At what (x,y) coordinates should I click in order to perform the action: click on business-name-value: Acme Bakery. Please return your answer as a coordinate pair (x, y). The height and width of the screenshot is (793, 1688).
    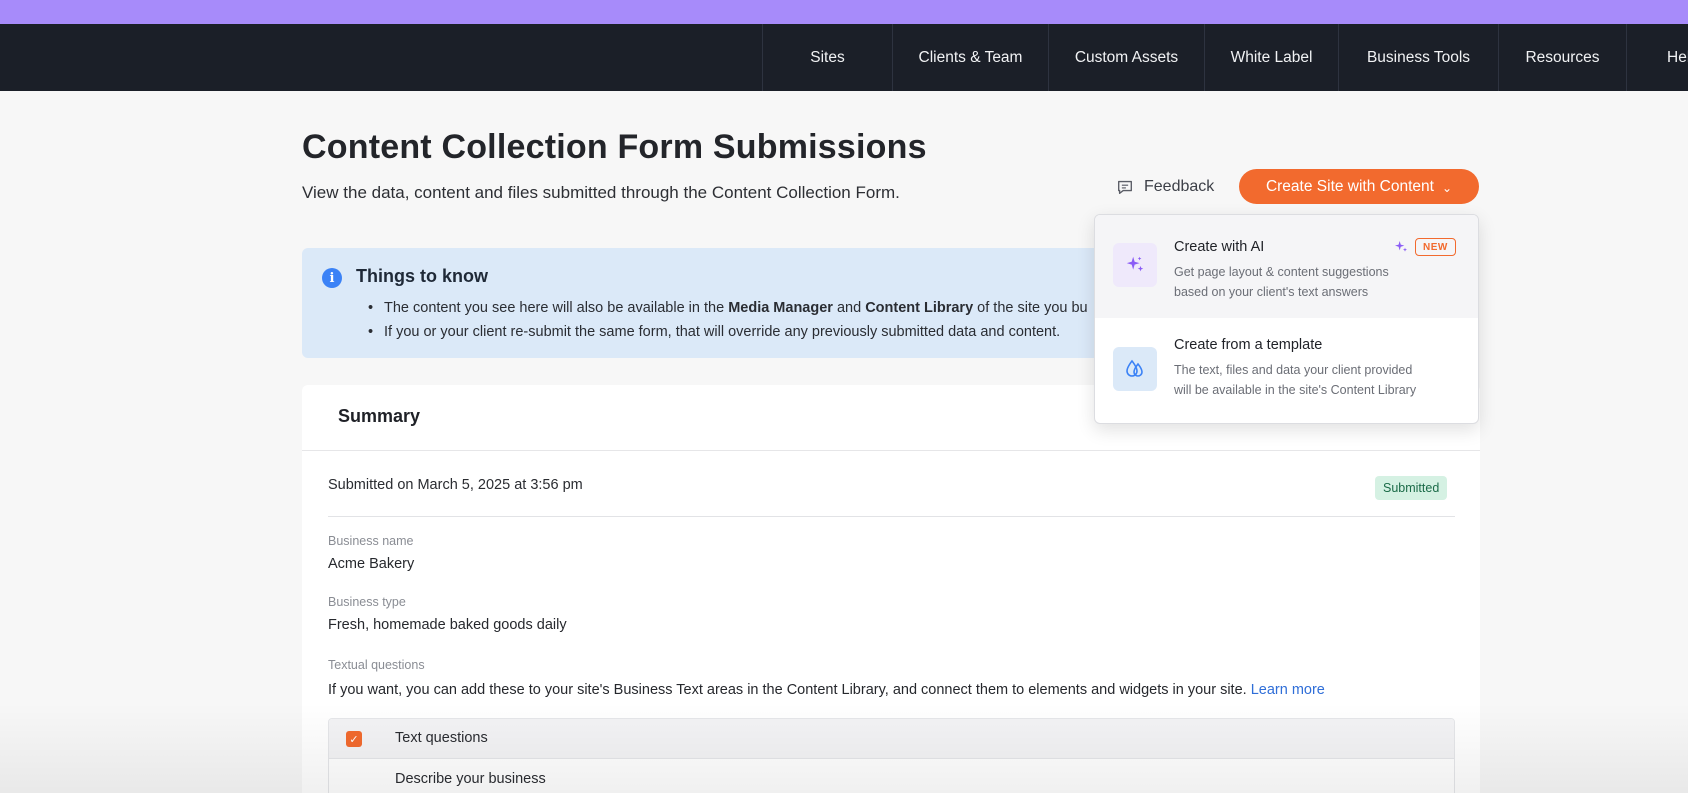
    Looking at the image, I should click on (371, 564).